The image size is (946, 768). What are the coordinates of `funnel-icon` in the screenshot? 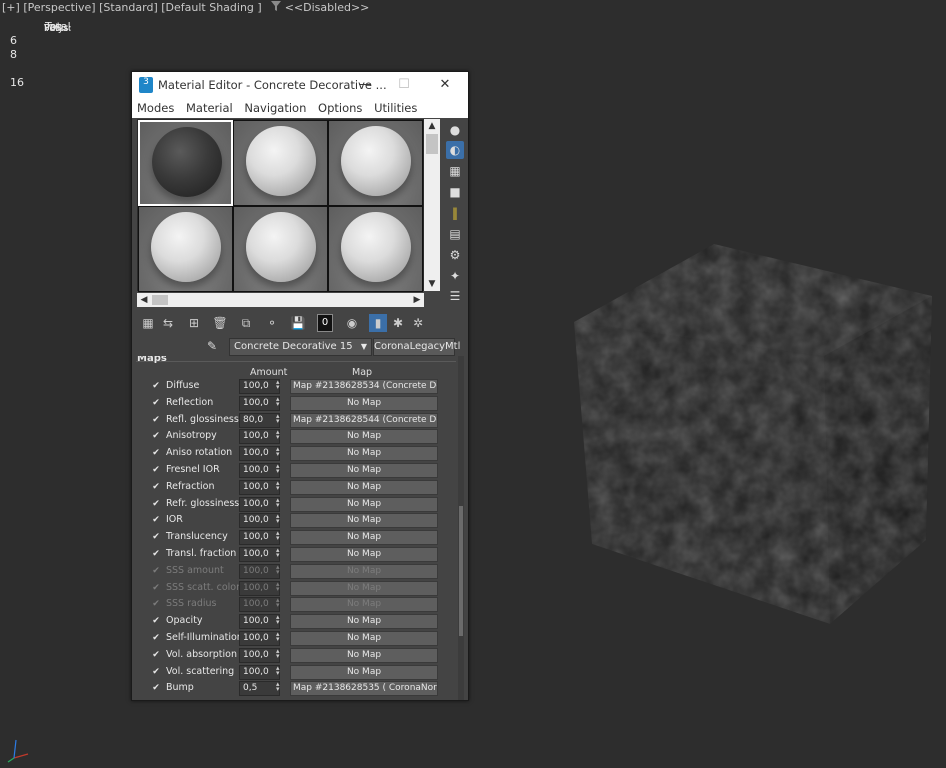 It's located at (276, 7).